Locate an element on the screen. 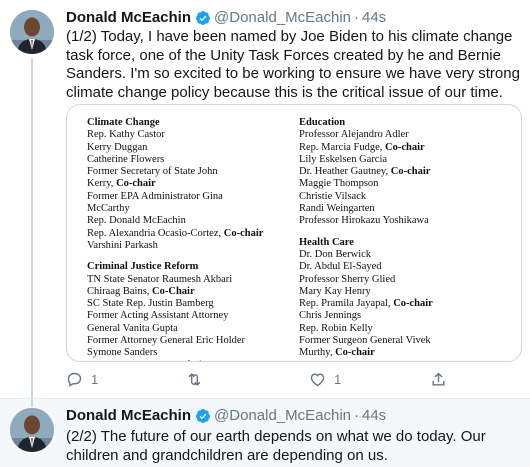 This screenshot has height=467, width=530. member-name: Former Attorney General Eric Holder is located at coordinates (166, 341).